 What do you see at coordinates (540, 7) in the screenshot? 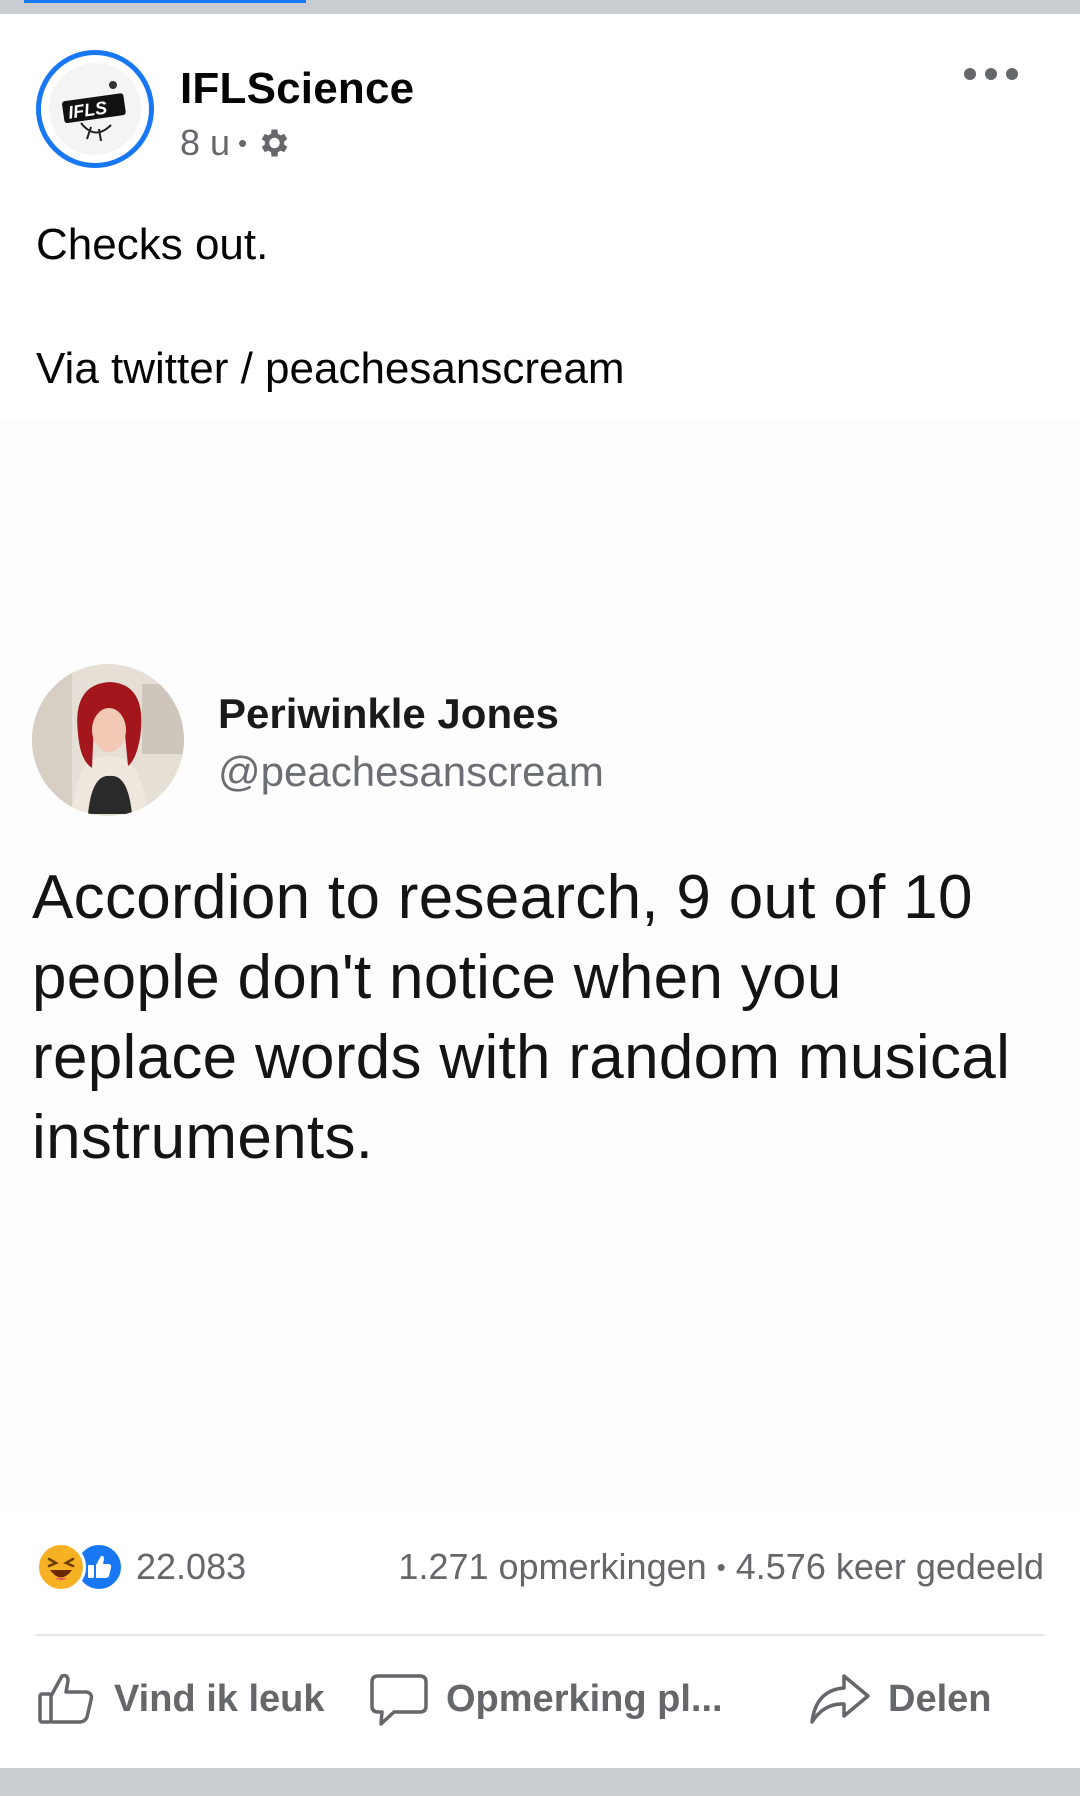
I see `top-divider` at bounding box center [540, 7].